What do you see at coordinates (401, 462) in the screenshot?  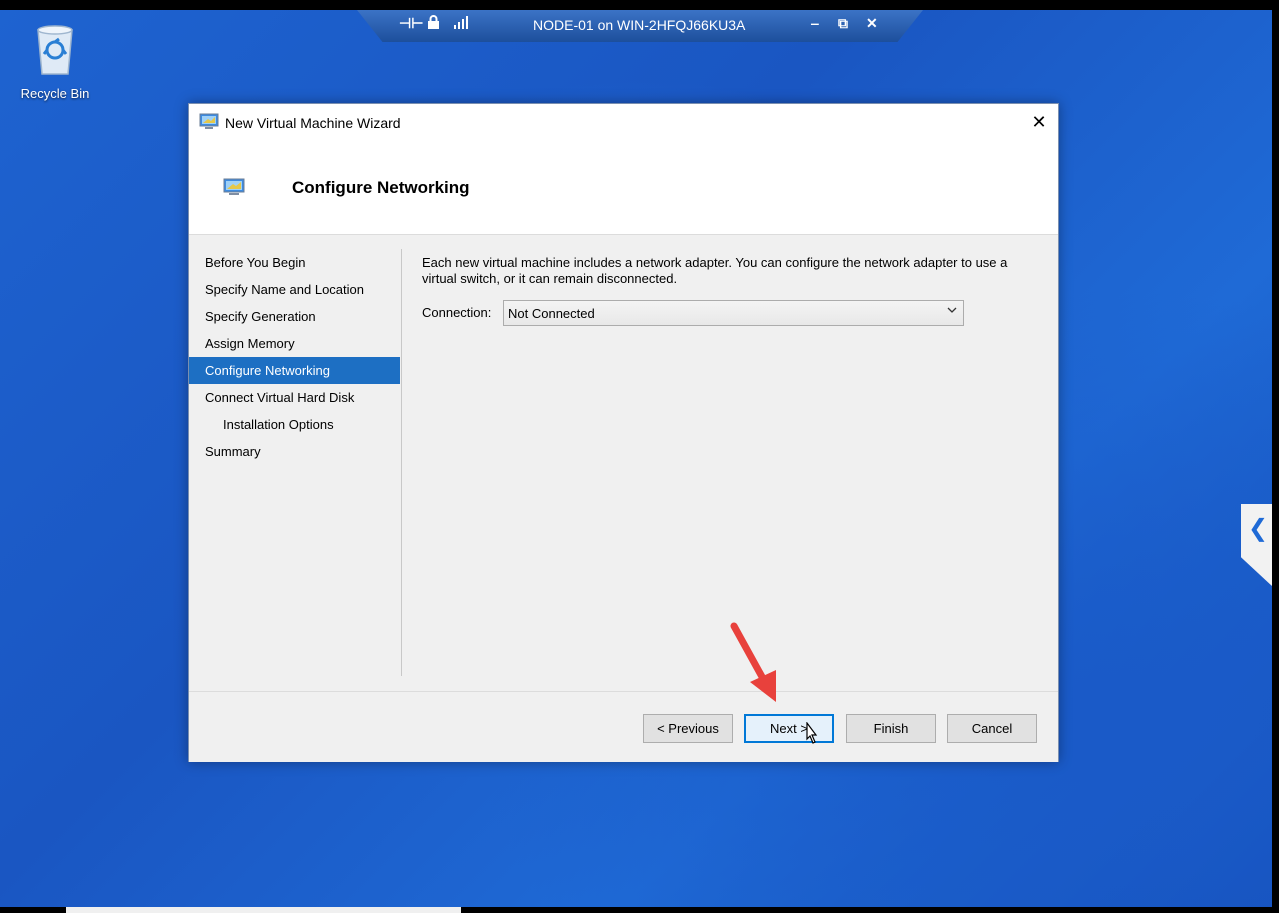 I see `steps-divider` at bounding box center [401, 462].